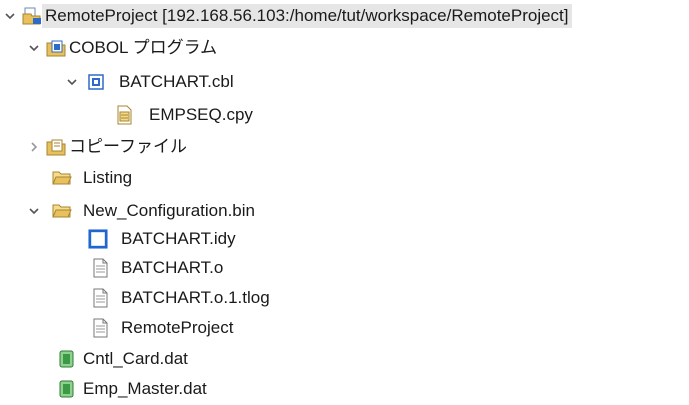  What do you see at coordinates (176, 81) in the screenshot?
I see `tree-label-batchart-cbl: BATCHART.cbl` at bounding box center [176, 81].